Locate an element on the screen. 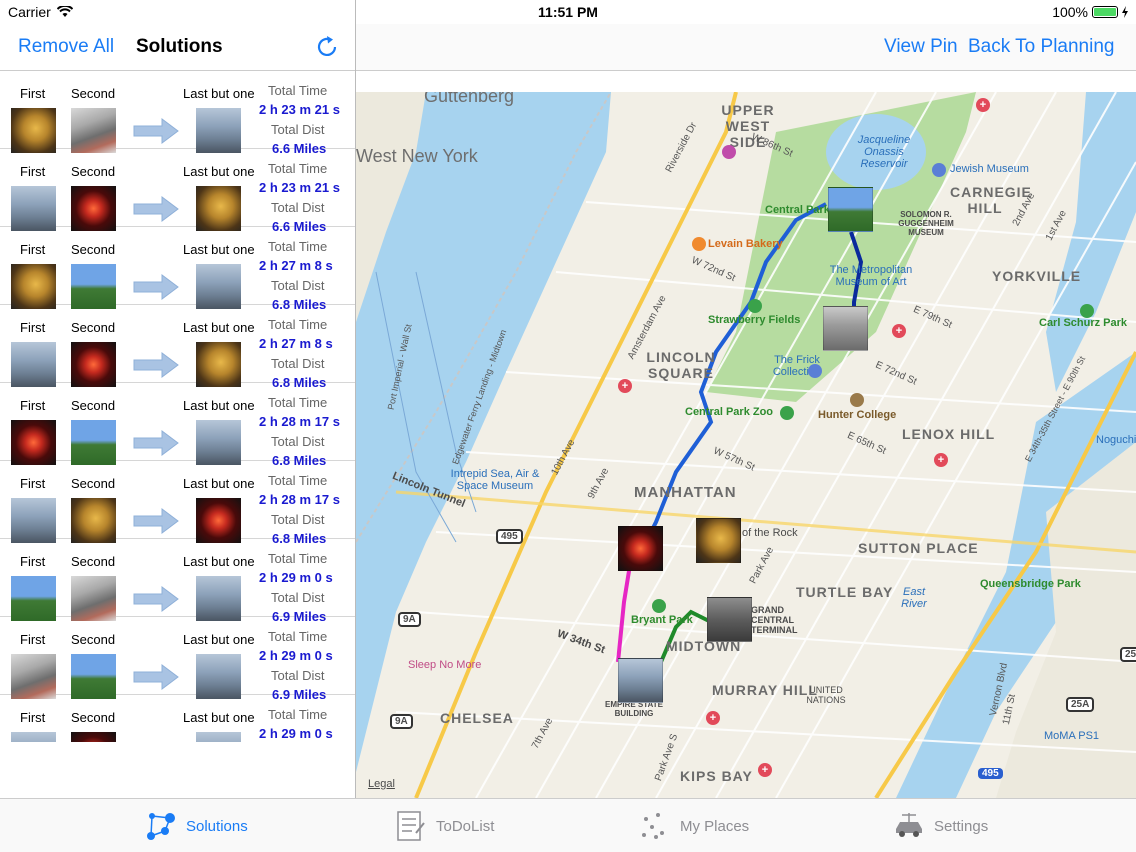 This screenshot has height=852, width=1136. bakery-pin-icon is located at coordinates (699, 244).